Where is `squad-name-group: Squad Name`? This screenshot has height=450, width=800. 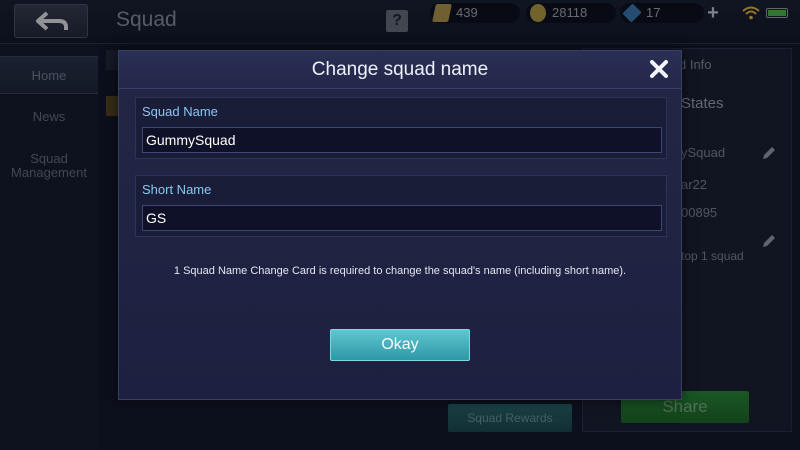
squad-name-group: Squad Name is located at coordinates (401, 128).